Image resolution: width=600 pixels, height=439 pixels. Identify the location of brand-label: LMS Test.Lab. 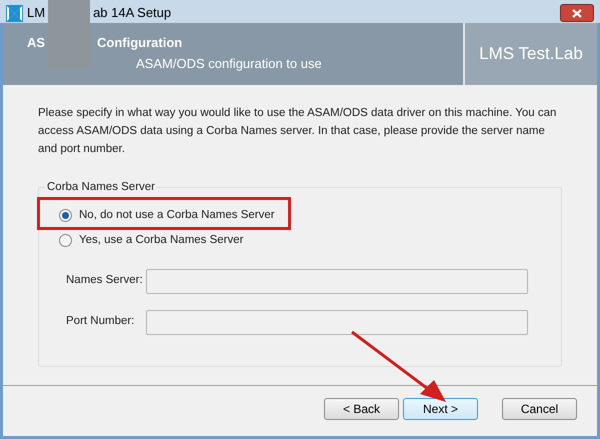
(531, 54).